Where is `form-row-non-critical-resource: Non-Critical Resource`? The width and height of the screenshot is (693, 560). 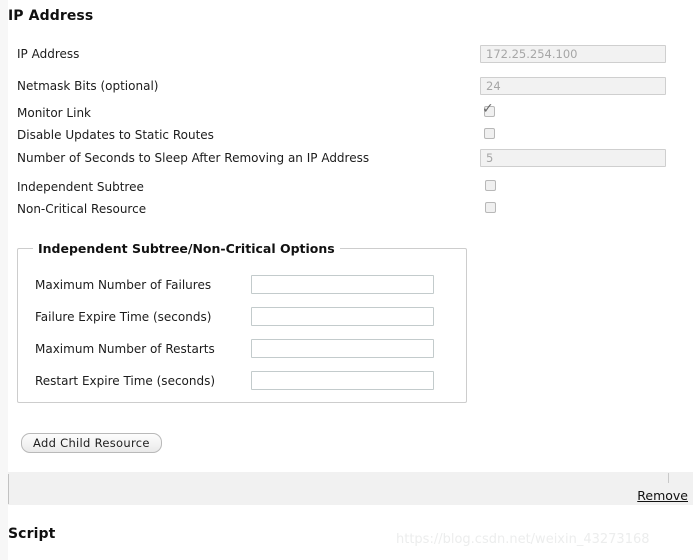
form-row-non-critical-resource: Non-Critical Resource is located at coordinates (346, 211).